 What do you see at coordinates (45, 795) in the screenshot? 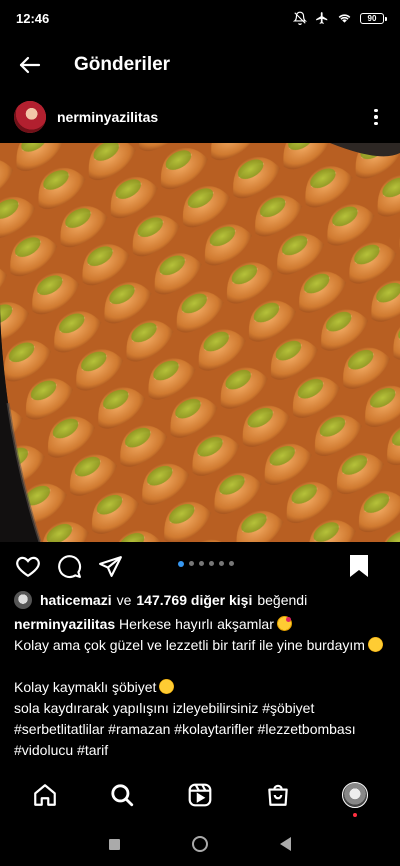
I see `home-icon` at bounding box center [45, 795].